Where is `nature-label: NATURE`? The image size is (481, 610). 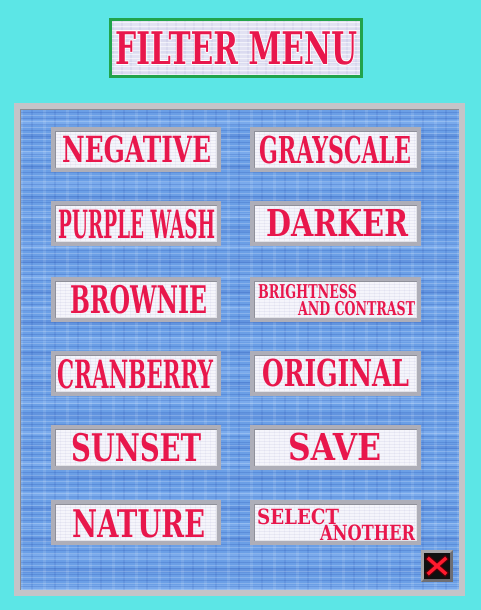 nature-label: NATURE is located at coordinates (138, 522).